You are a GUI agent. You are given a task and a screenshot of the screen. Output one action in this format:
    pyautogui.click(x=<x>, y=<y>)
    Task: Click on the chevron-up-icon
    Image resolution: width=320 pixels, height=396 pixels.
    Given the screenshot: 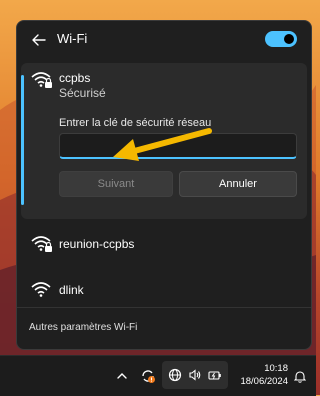 What is the action you would take?
    pyautogui.click(x=122, y=376)
    